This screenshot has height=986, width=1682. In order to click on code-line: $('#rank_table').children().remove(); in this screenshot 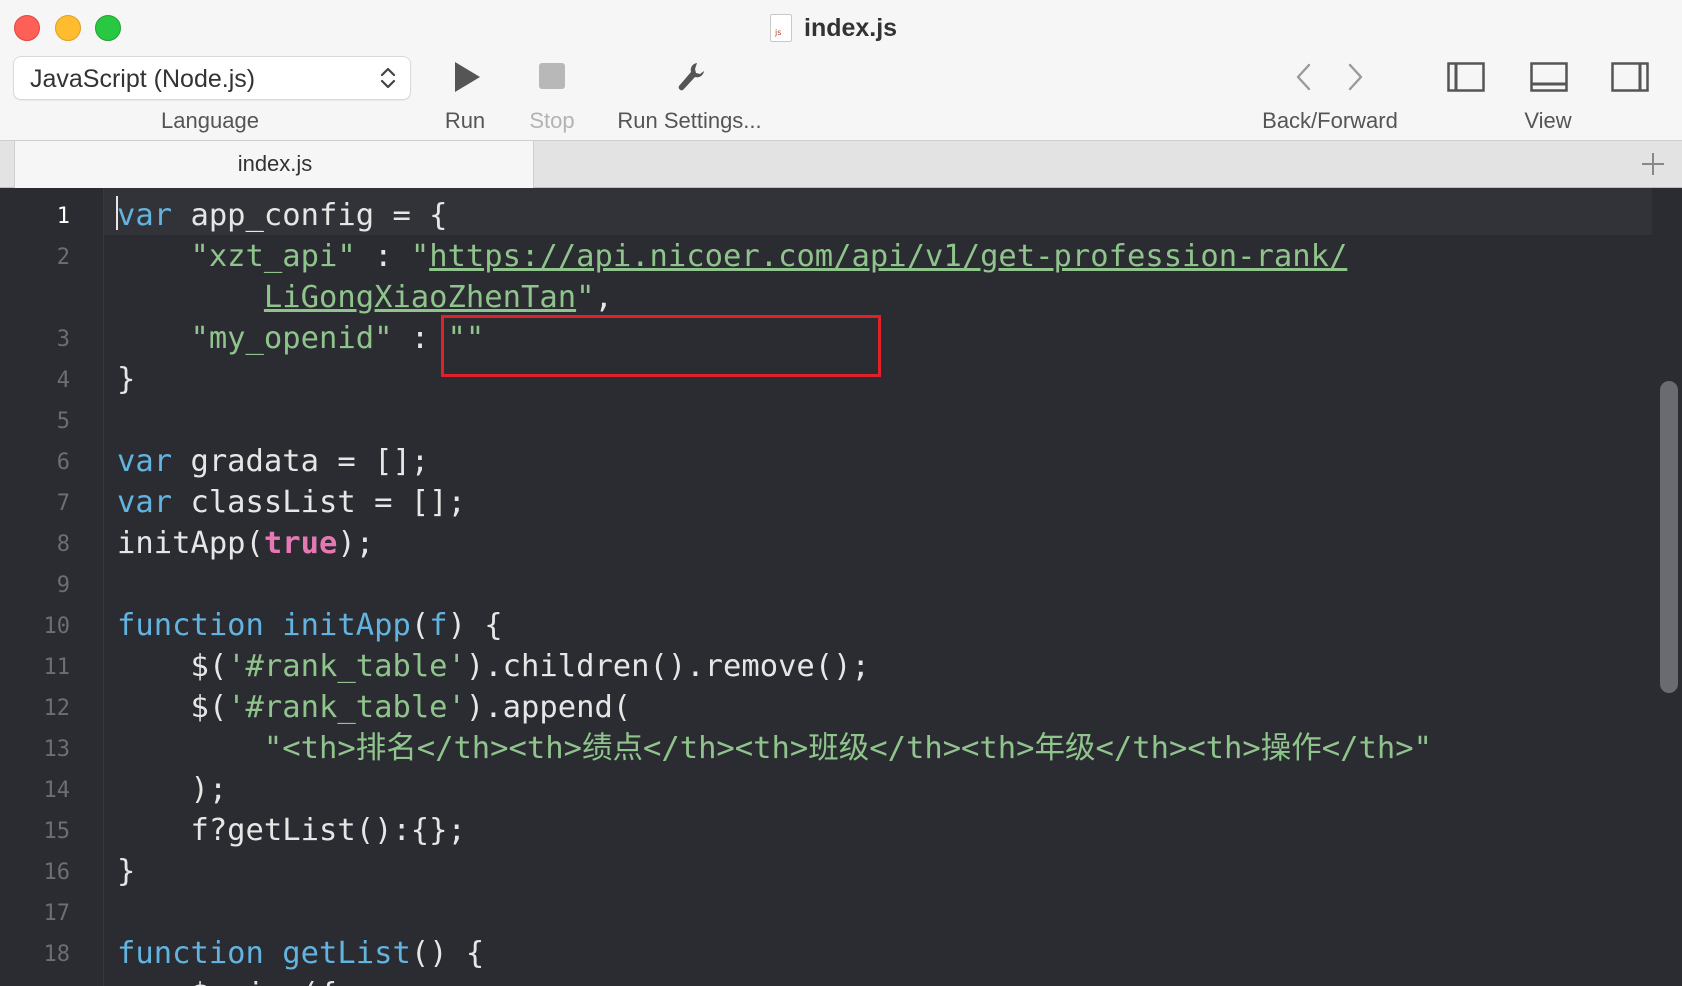, I will do `click(493, 667)`.